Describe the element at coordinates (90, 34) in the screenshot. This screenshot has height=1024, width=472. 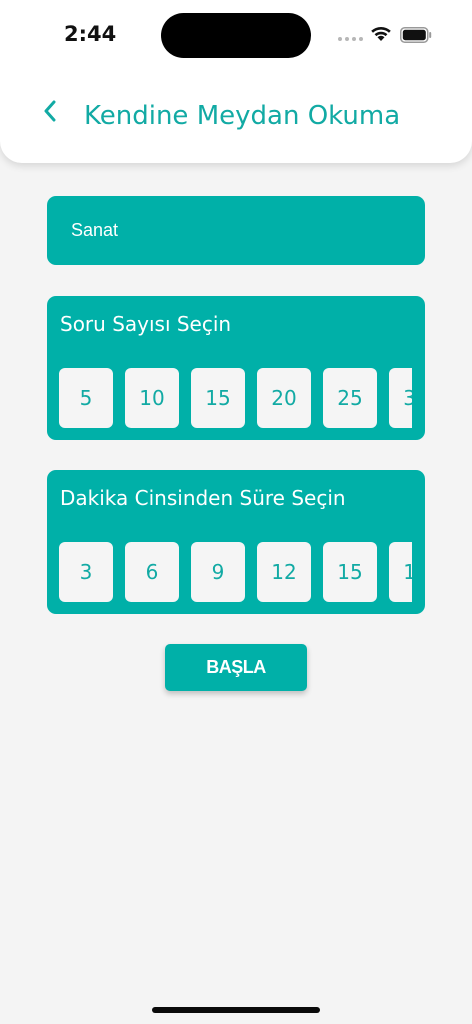
I see `status-time: 2:44` at that location.